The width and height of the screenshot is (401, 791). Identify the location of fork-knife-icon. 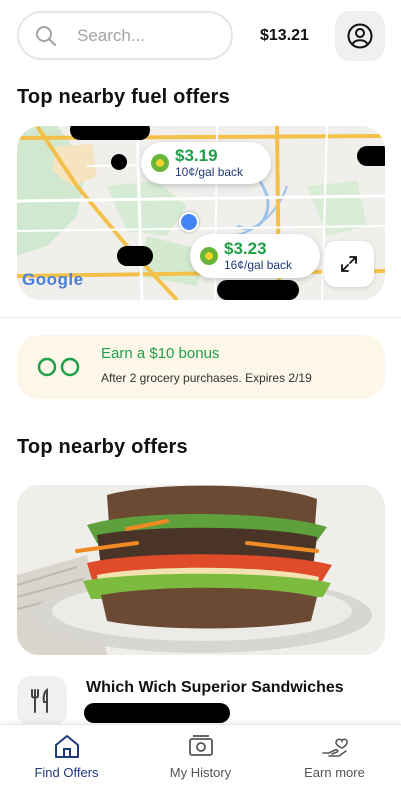
(39, 700).